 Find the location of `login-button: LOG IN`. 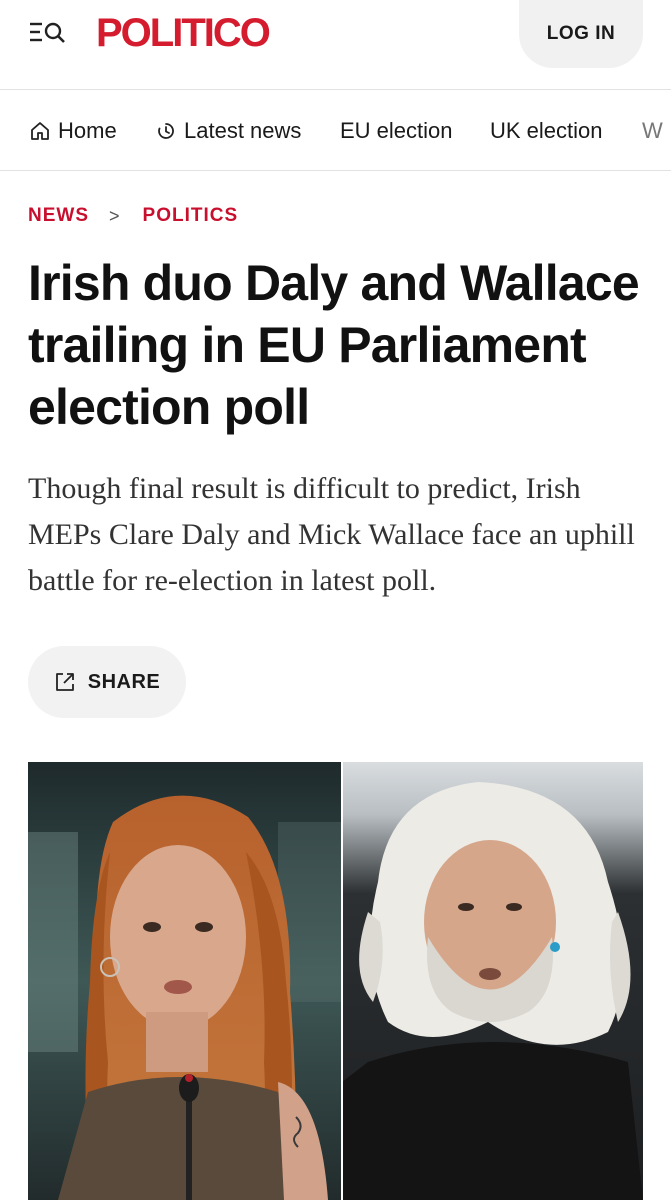

login-button: LOG IN is located at coordinates (581, 34).